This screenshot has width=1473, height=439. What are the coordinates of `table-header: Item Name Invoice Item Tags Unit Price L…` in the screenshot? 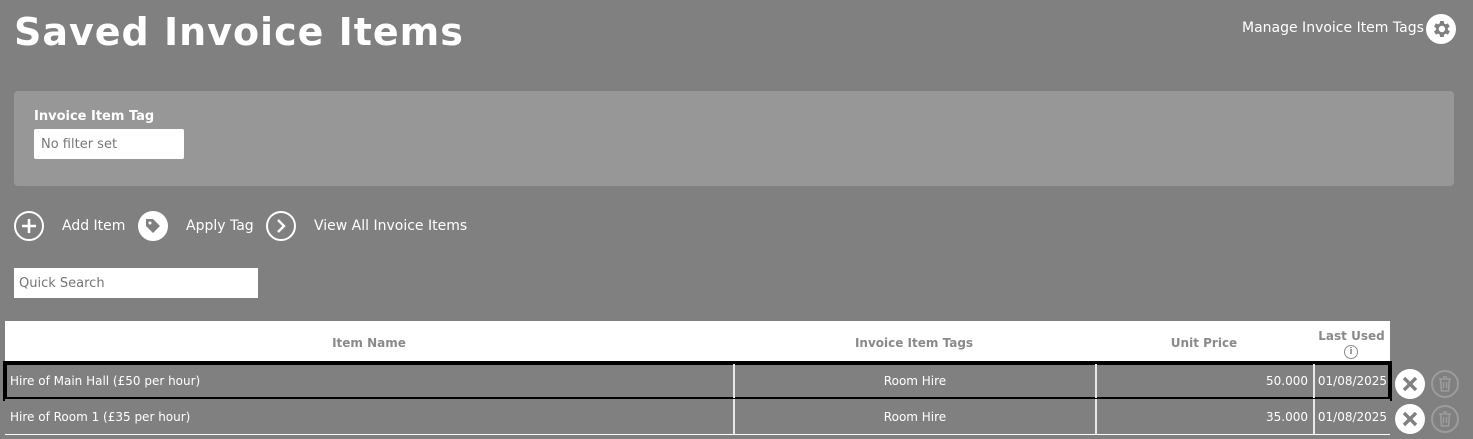 It's located at (697, 342).